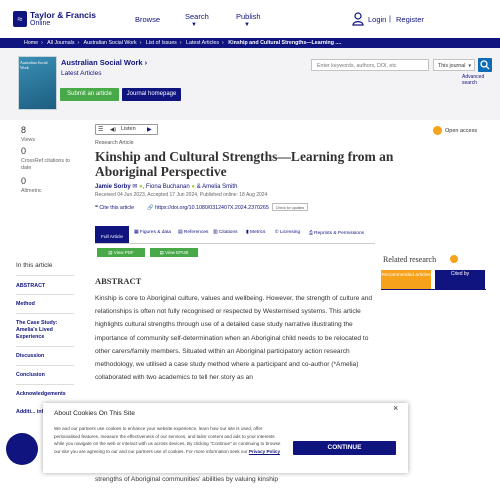  I want to click on toc-item: Method, so click(45, 304).